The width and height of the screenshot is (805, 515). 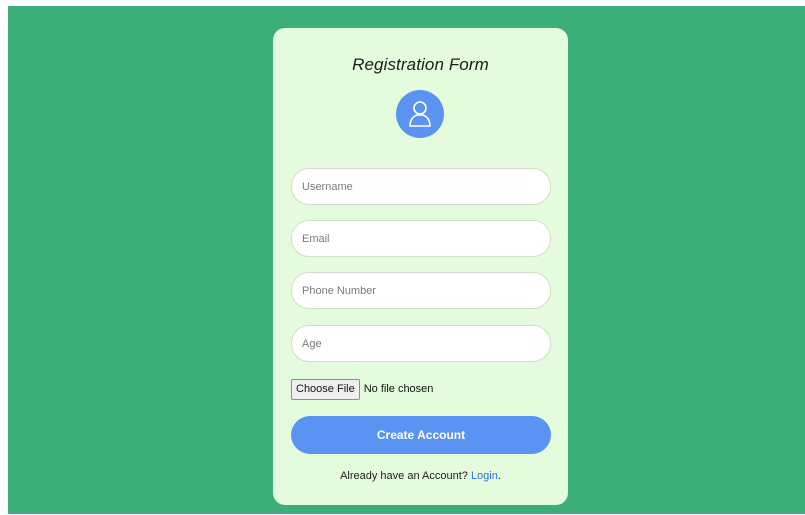 I want to click on phone-number-input, so click(x=421, y=290).